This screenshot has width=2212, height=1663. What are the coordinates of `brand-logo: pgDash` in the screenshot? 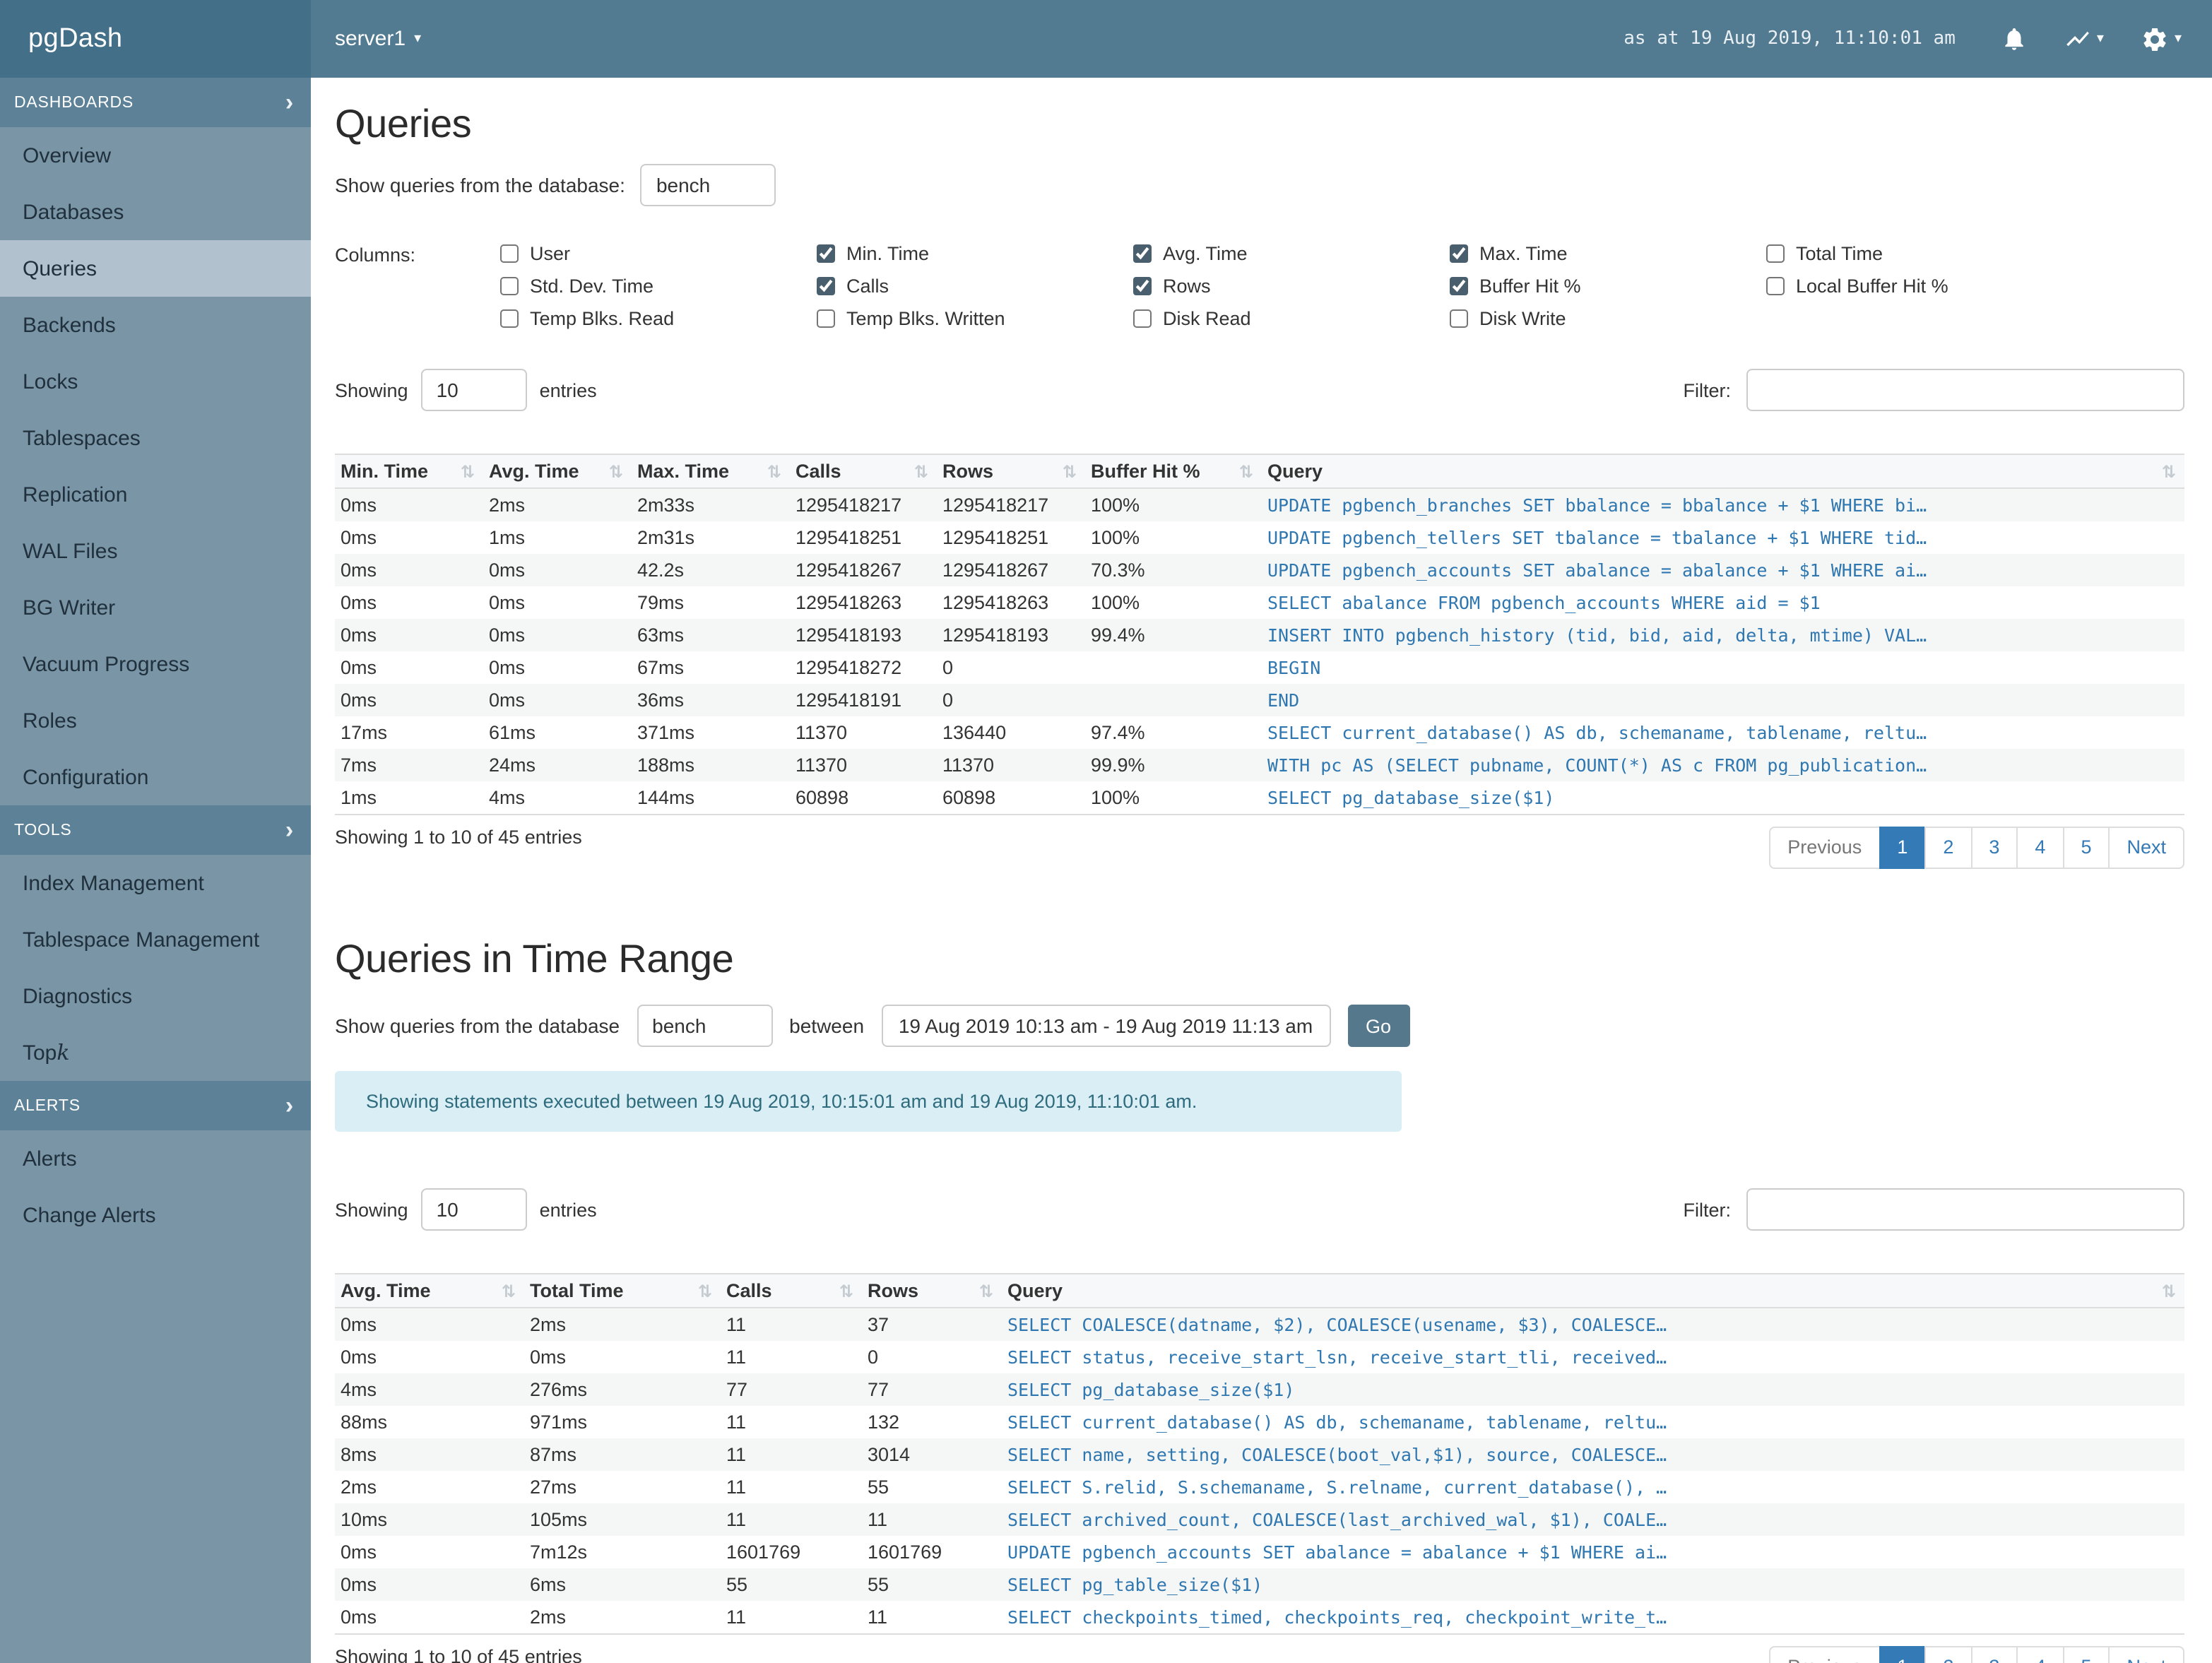 It's located at (155, 39).